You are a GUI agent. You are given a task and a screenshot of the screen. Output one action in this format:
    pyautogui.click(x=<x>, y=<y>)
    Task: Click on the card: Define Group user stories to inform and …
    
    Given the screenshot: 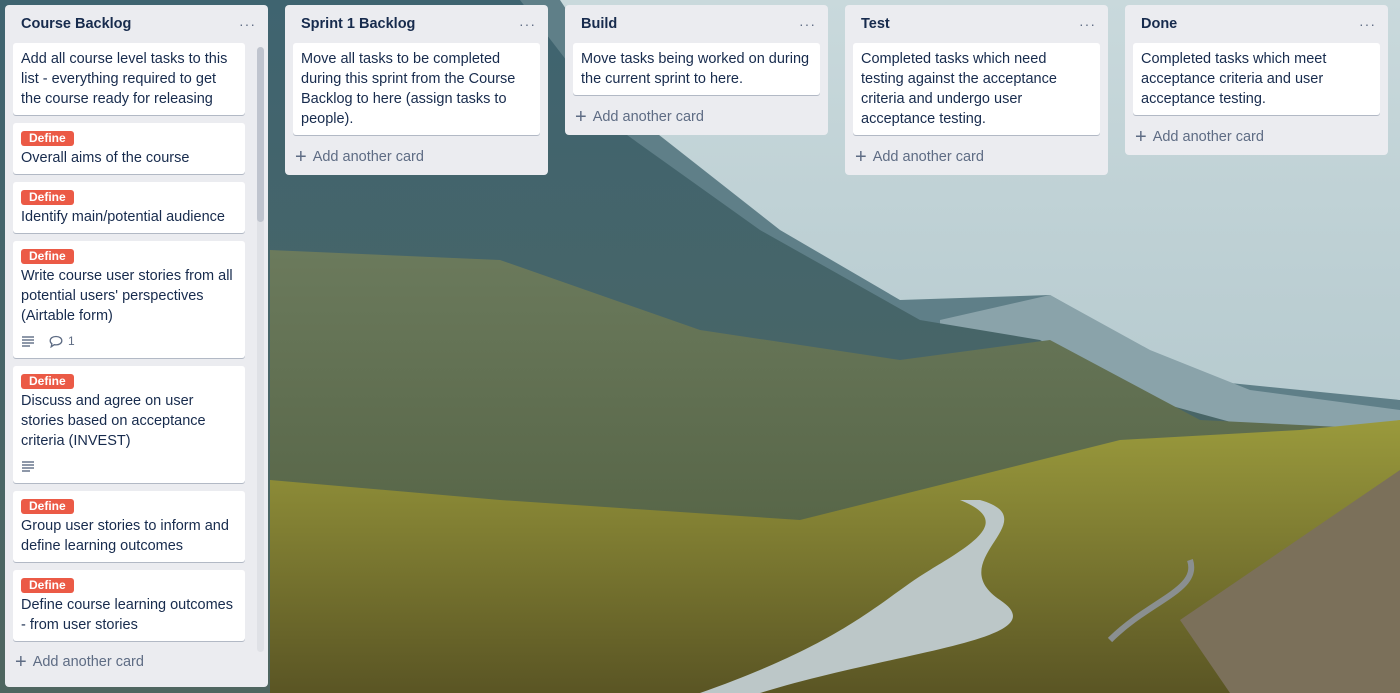 What is the action you would take?
    pyautogui.click(x=129, y=526)
    